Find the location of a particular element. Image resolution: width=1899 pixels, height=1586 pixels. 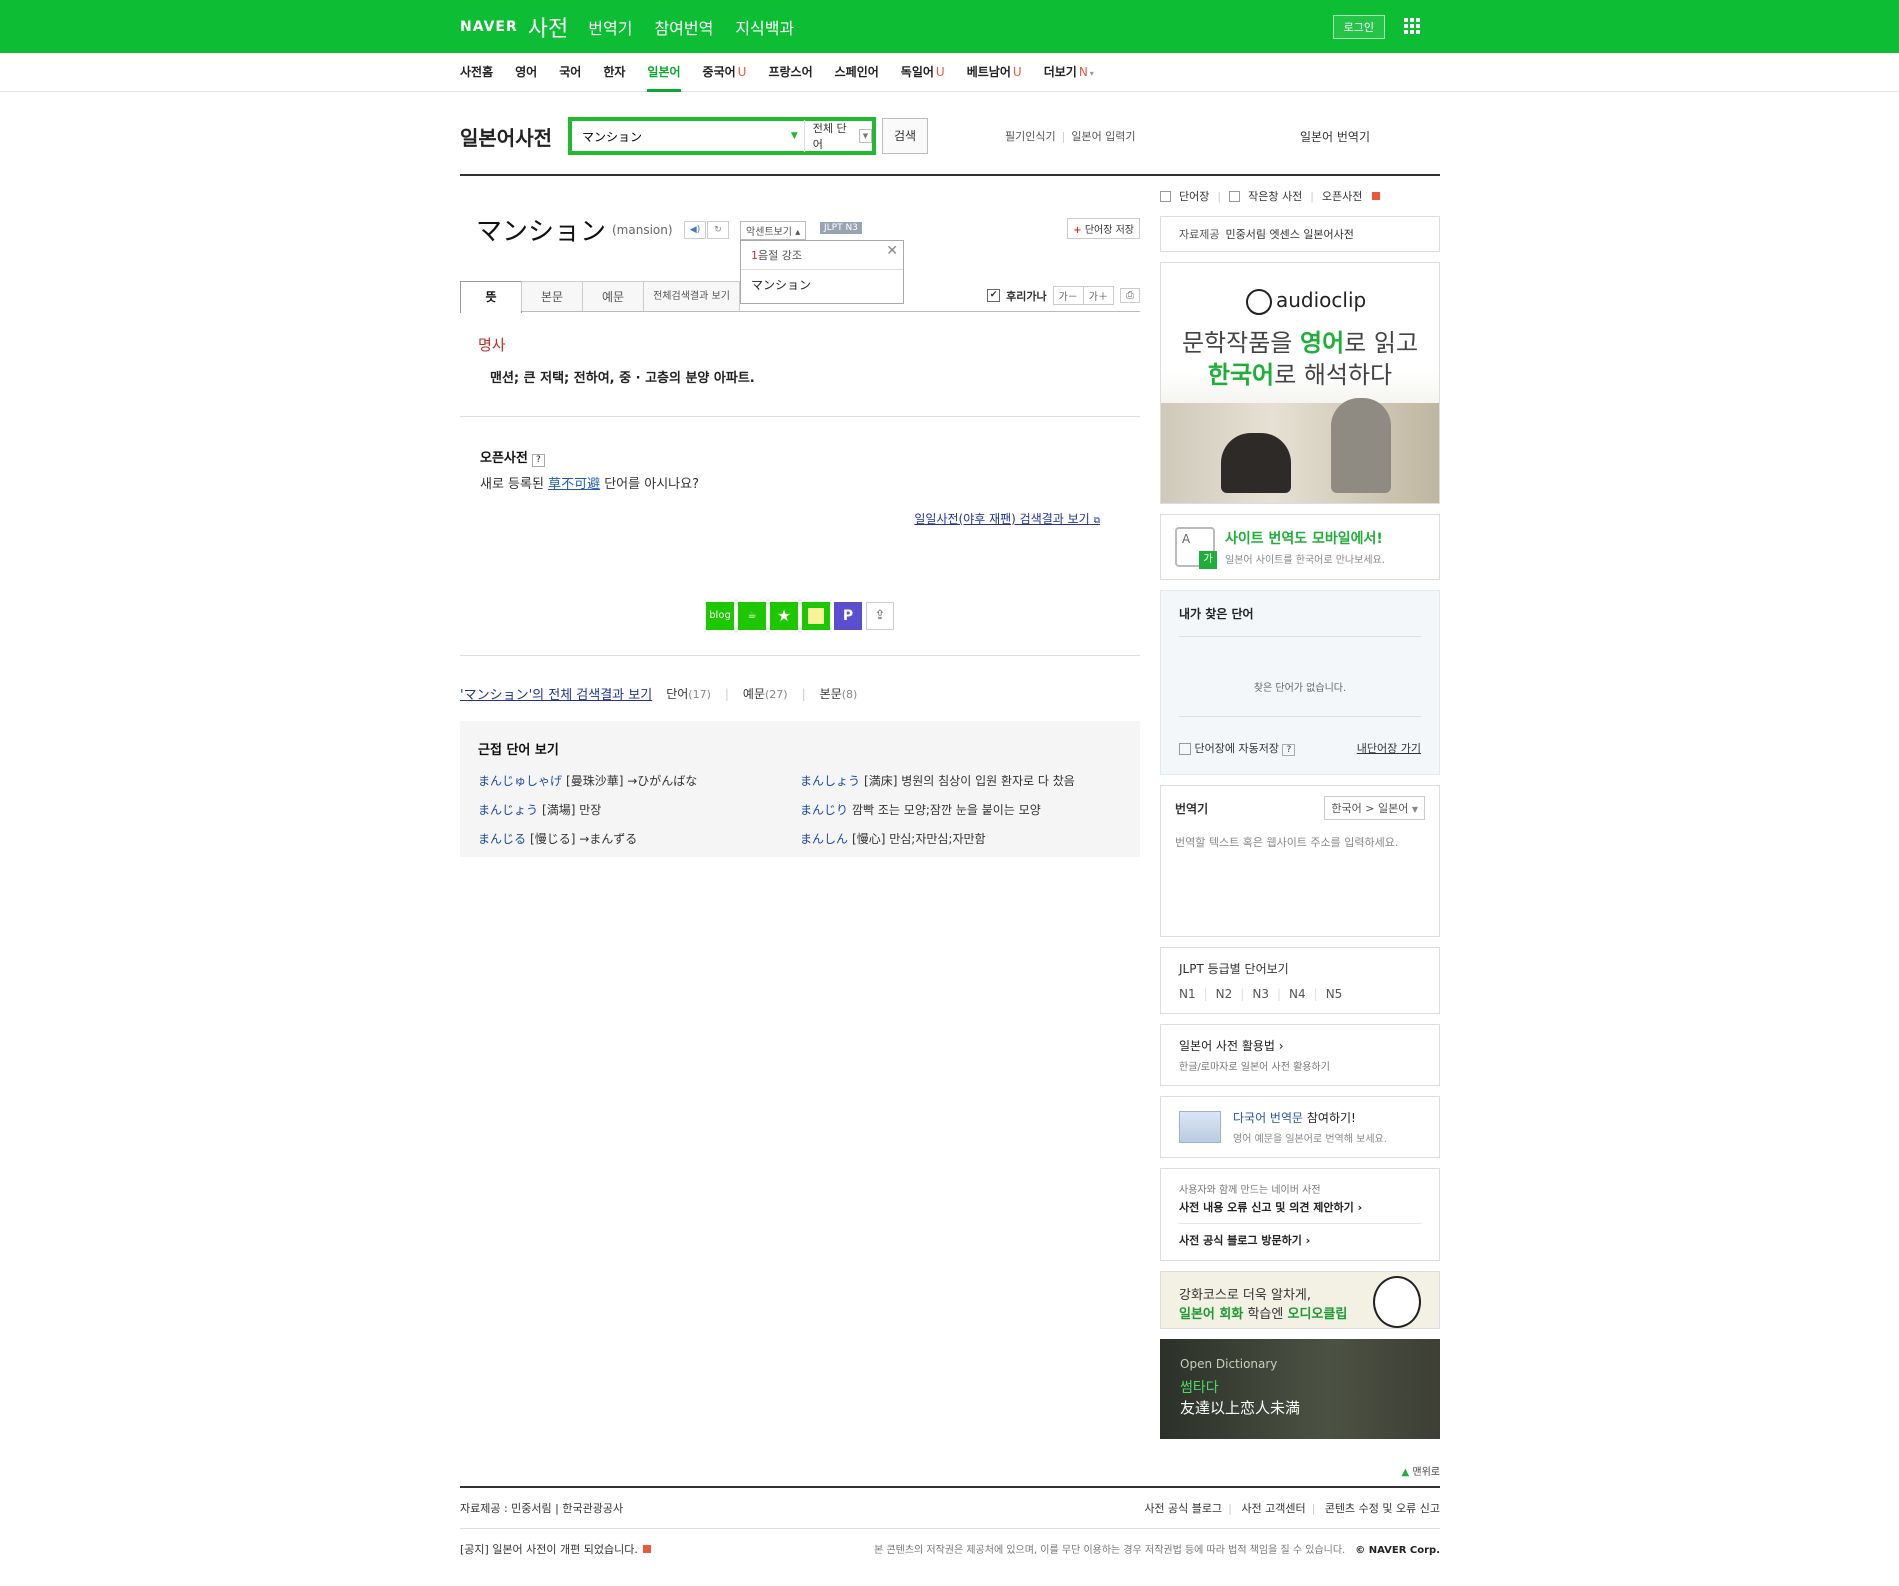

tab-all-results: 전체검색결과 보기 is located at coordinates (691, 296).